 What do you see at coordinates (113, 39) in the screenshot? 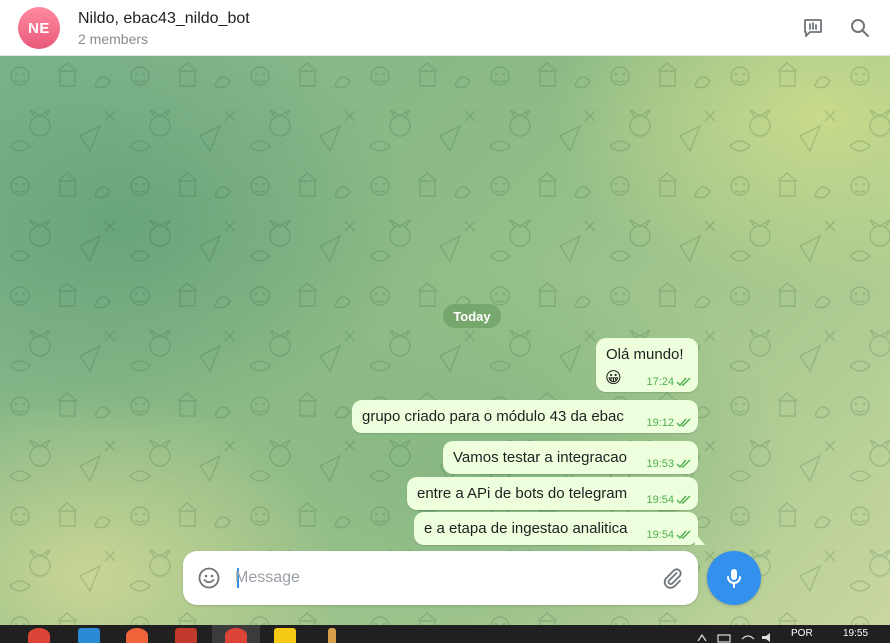
I see `chat-member-count: 2 members` at bounding box center [113, 39].